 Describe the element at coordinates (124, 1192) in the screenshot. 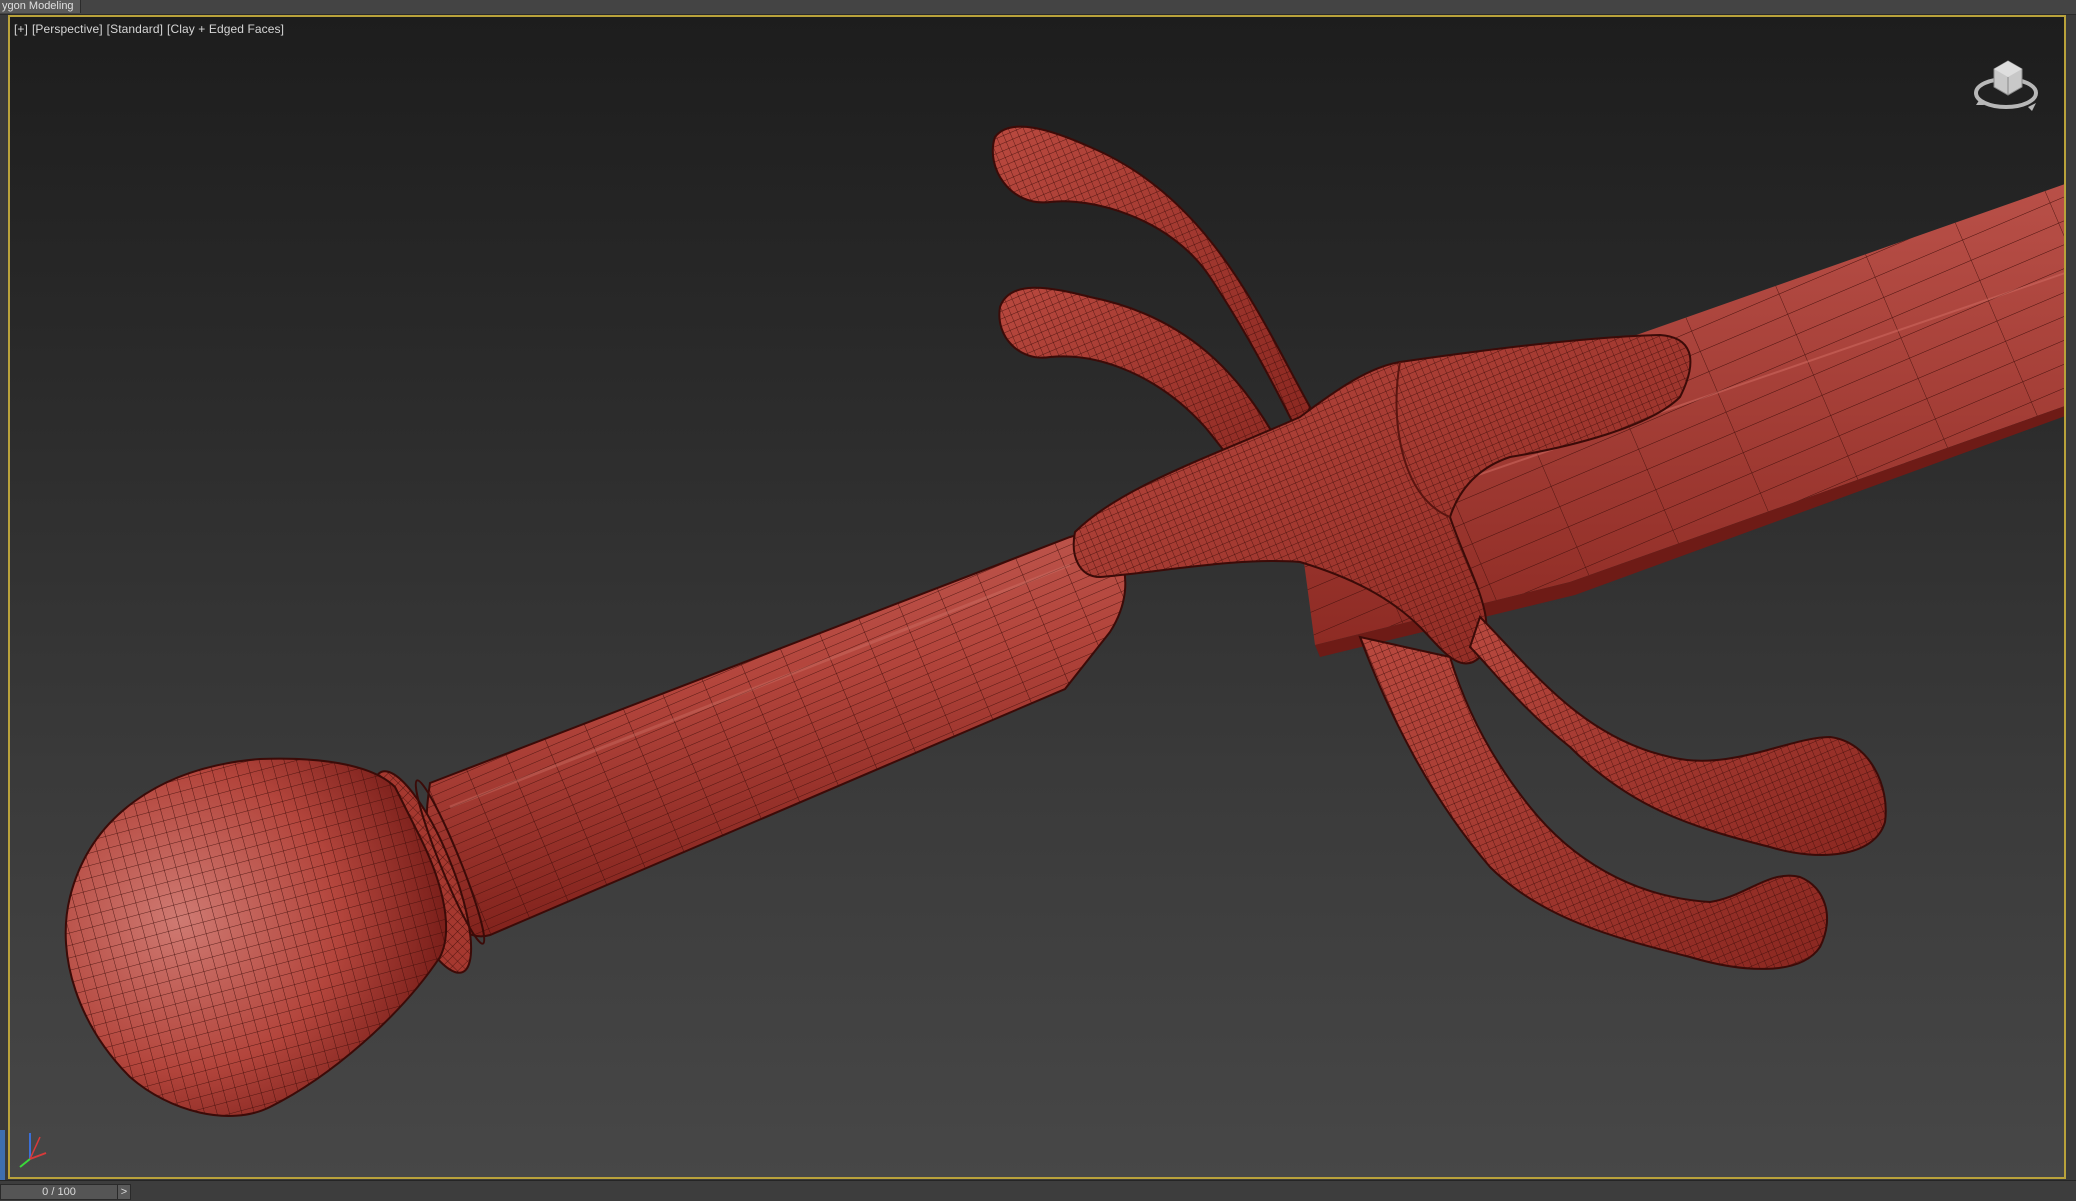

I see `next-frame-button: >` at that location.